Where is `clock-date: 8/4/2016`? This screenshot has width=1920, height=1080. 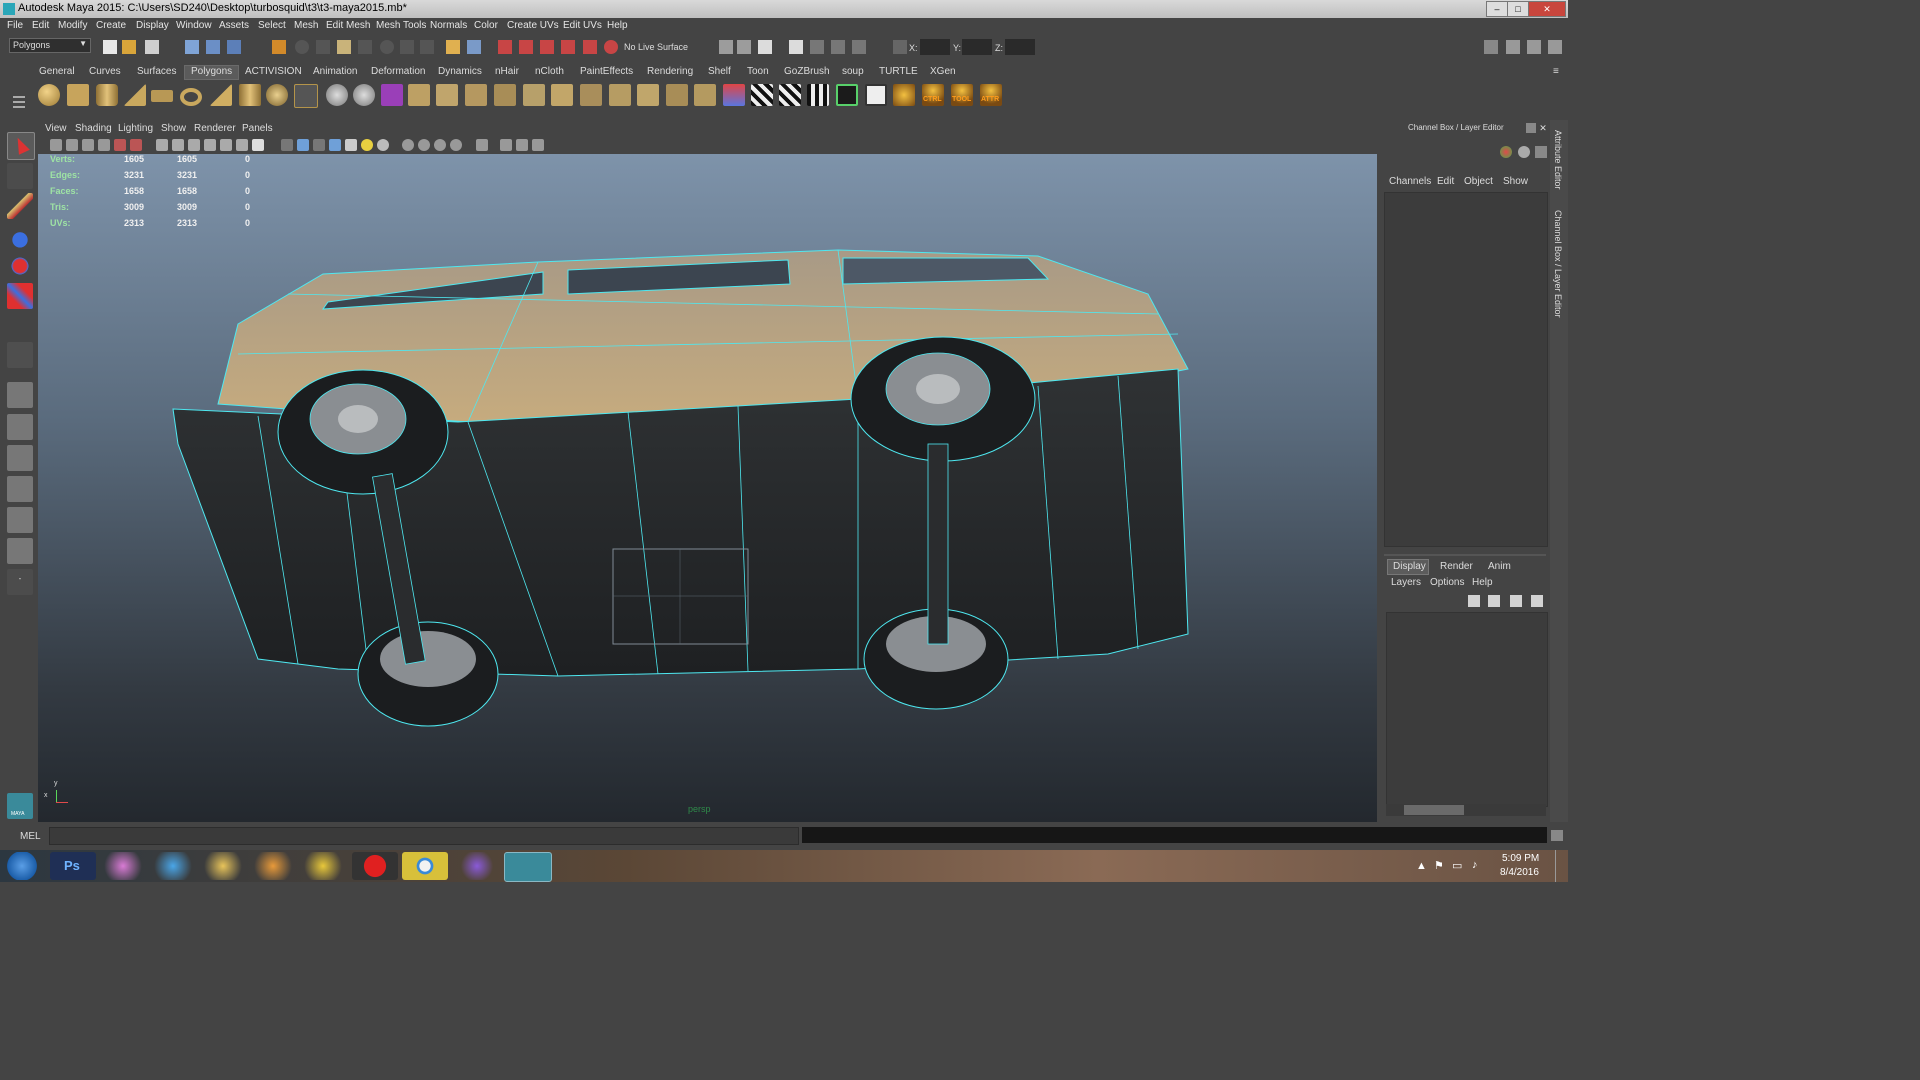 clock-date: 8/4/2016 is located at coordinates (1519, 872).